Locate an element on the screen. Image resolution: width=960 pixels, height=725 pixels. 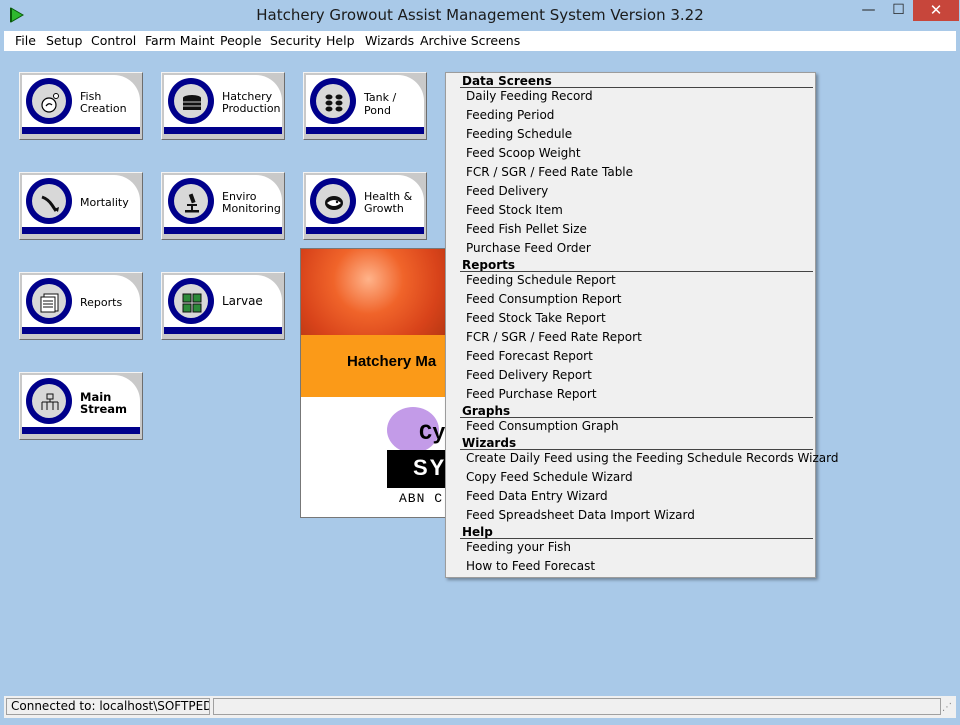
tank-pond-icon is located at coordinates (334, 103).